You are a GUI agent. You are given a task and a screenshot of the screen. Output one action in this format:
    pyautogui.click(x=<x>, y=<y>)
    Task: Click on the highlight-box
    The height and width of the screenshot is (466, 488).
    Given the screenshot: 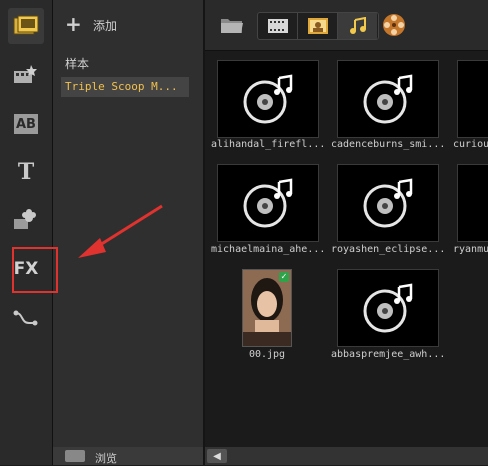 What is the action you would take?
    pyautogui.click(x=35, y=270)
    